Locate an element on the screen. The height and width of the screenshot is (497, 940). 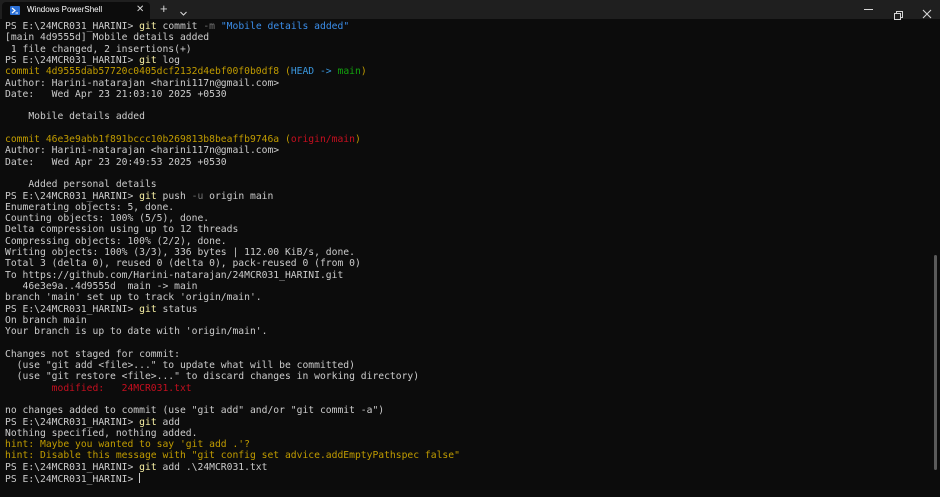
scrollbar is located at coordinates (935, 362).